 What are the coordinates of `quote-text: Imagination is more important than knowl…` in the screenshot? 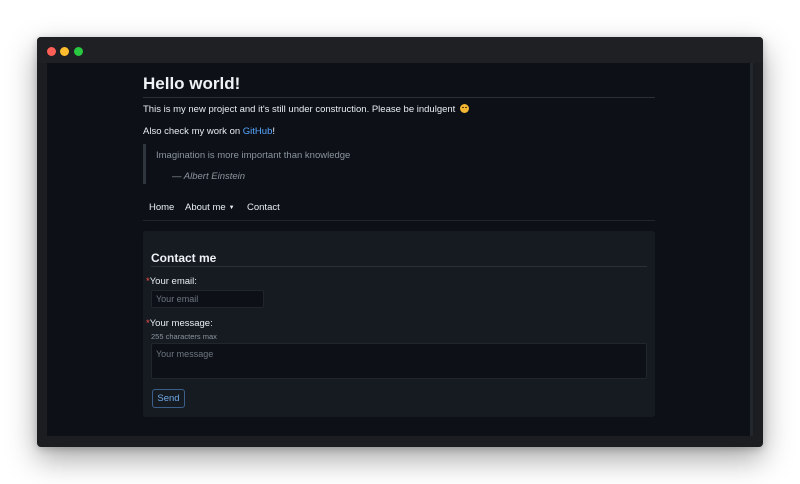 It's located at (253, 155).